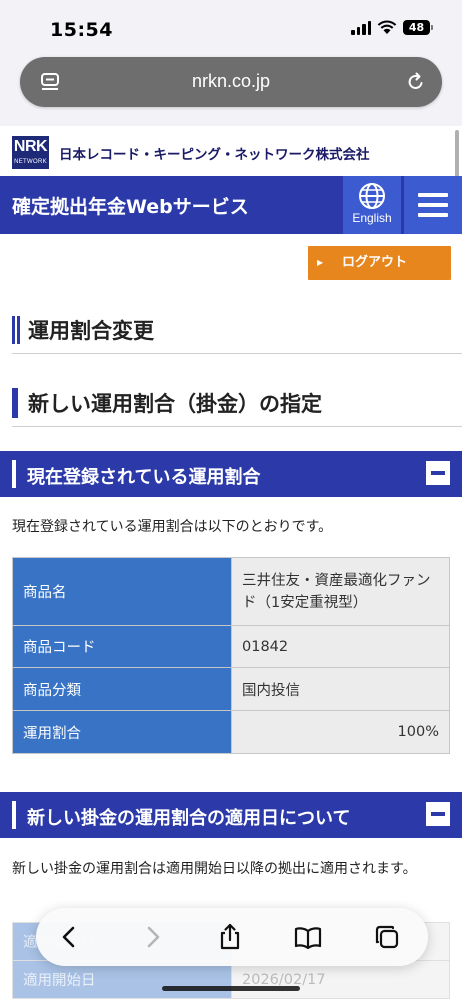 Image resolution: width=462 pixels, height=999 pixels. Describe the element at coordinates (372, 196) in the screenshot. I see `globe-icon` at that location.